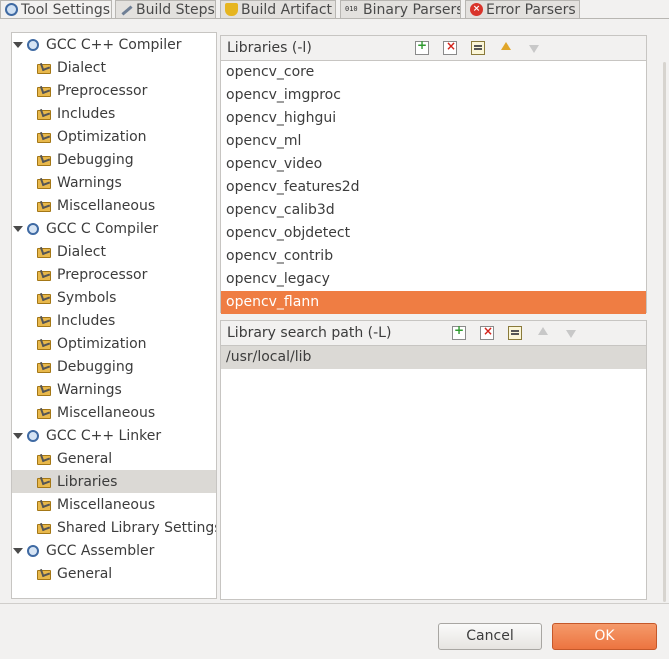  What do you see at coordinates (87, 297) in the screenshot?
I see `tree-item-label: Symbols` at bounding box center [87, 297].